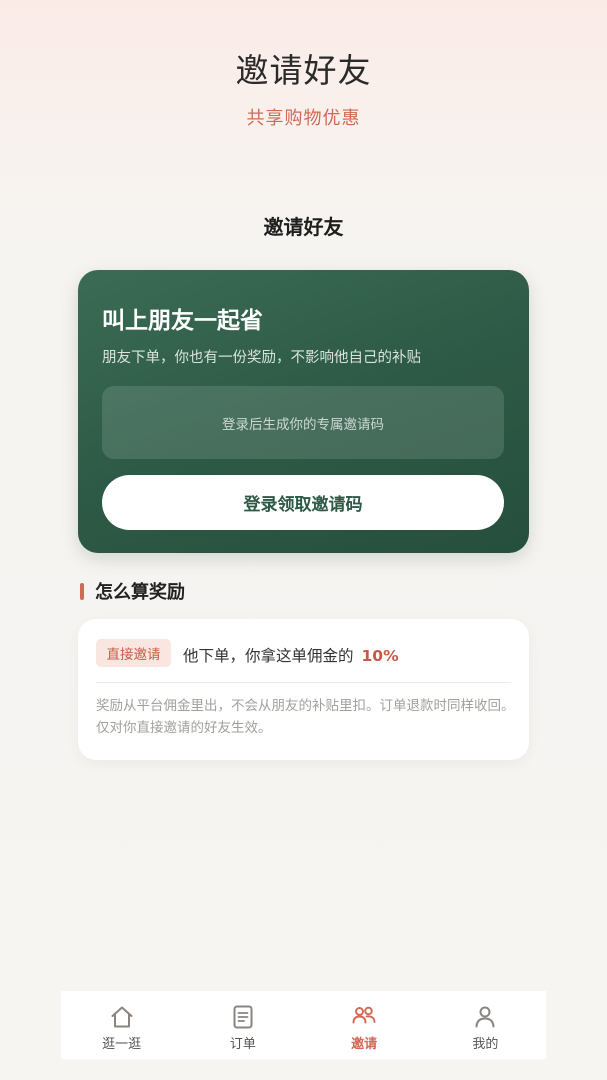 The width and height of the screenshot is (607, 1080). I want to click on invite-code-placeholder: 登录后生成你的专属邀请码, so click(303, 424).